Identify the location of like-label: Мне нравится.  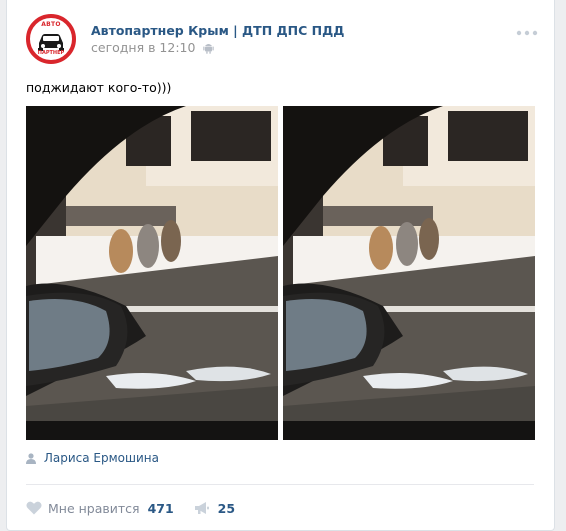
(94, 508).